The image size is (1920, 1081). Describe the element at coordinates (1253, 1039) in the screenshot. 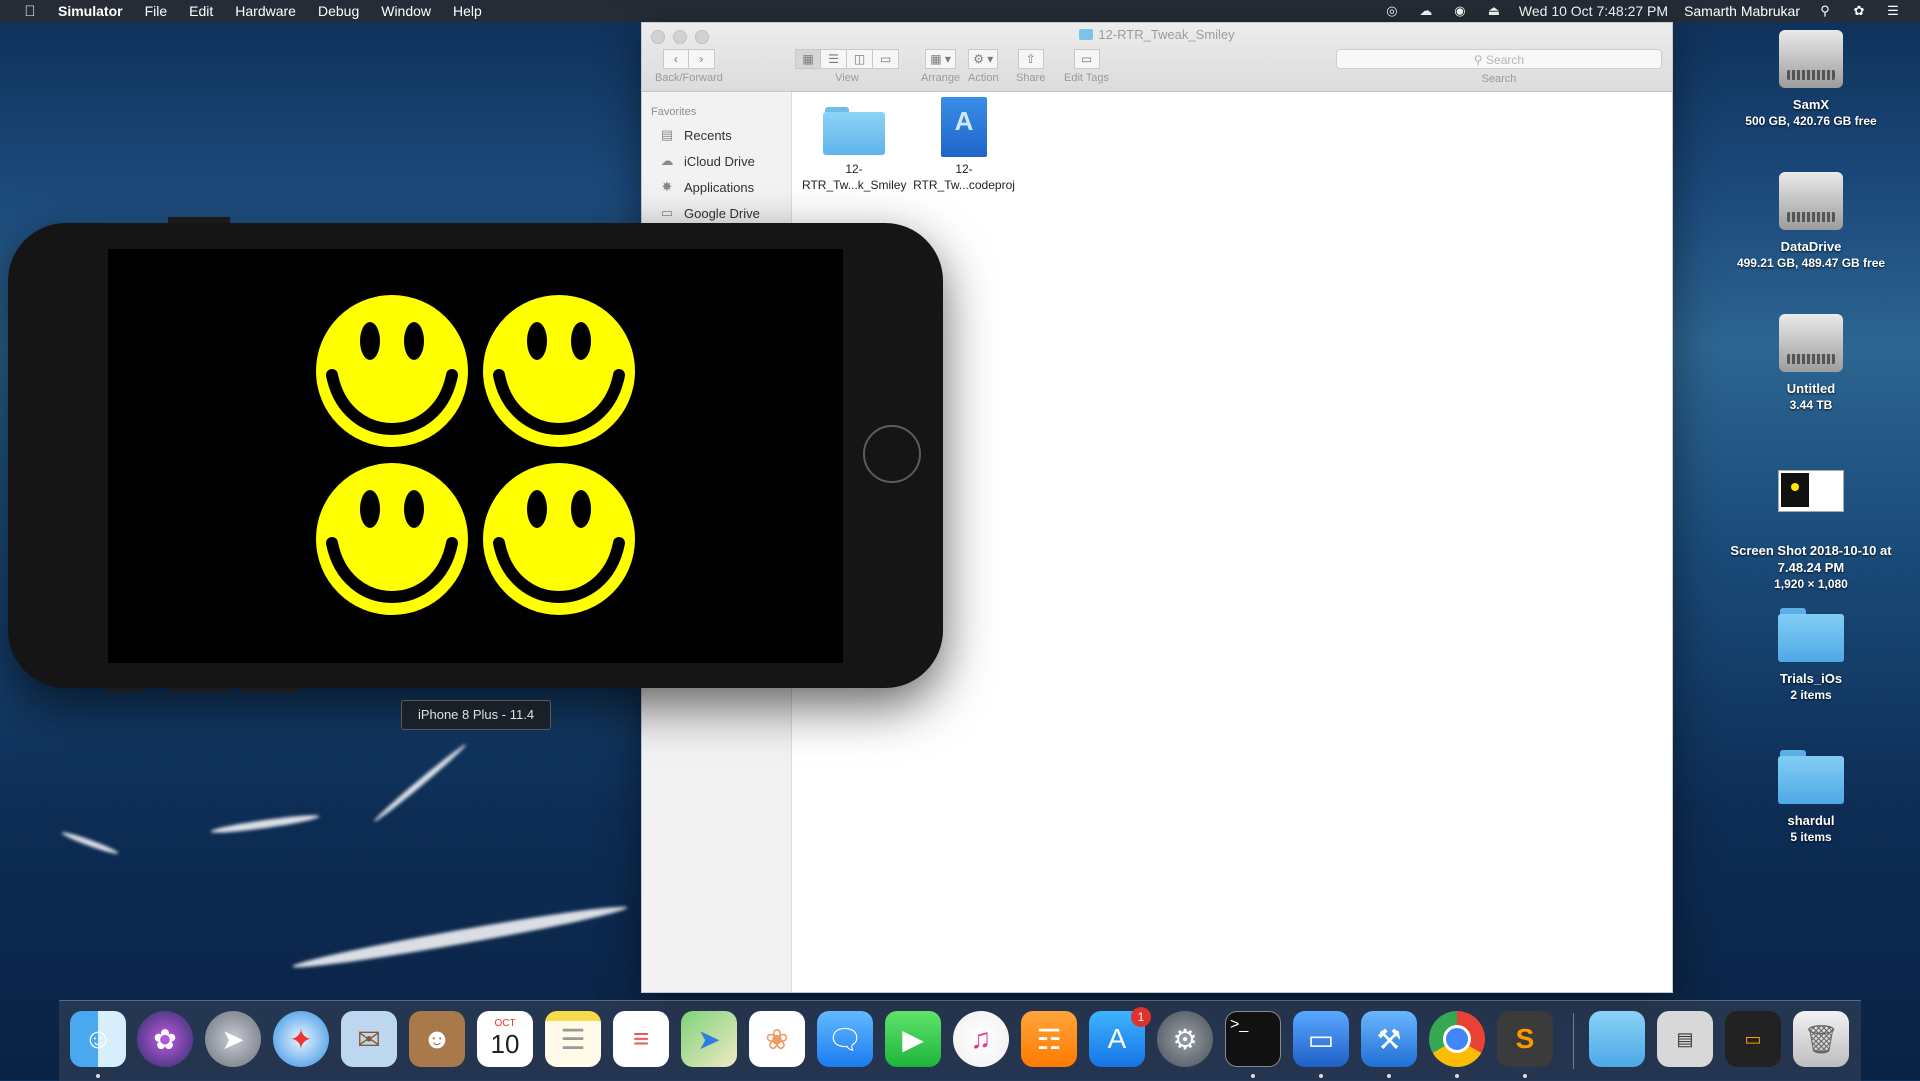

I see `terminal-icon: >_` at that location.